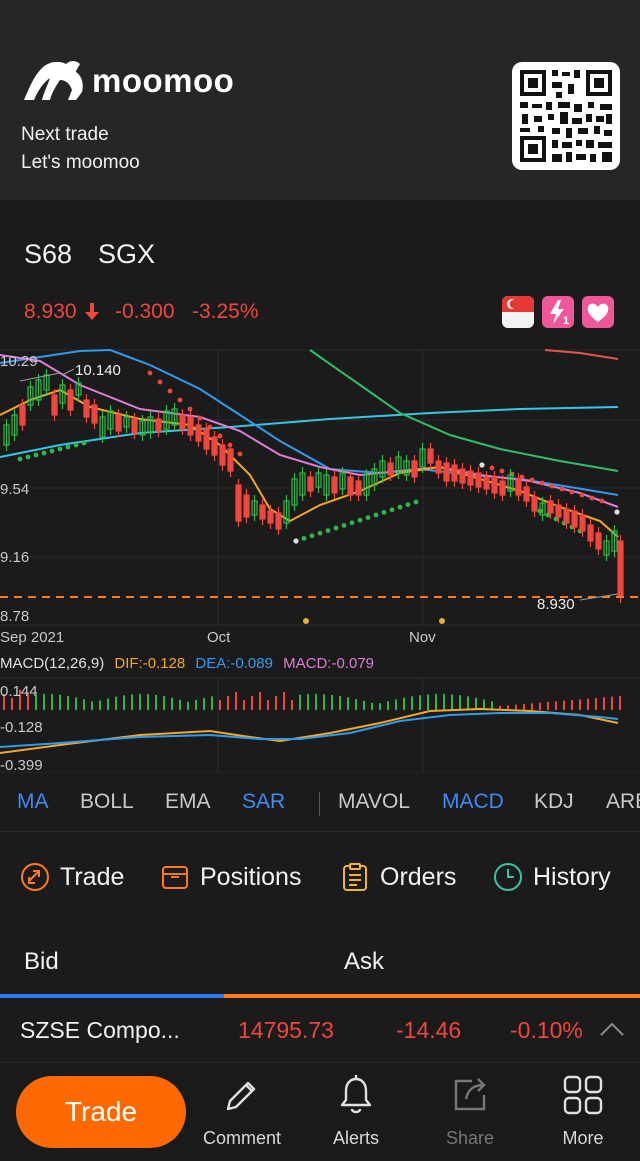 This screenshot has height=1161, width=640. What do you see at coordinates (356, 1094) in the screenshot?
I see `bell-icon` at bounding box center [356, 1094].